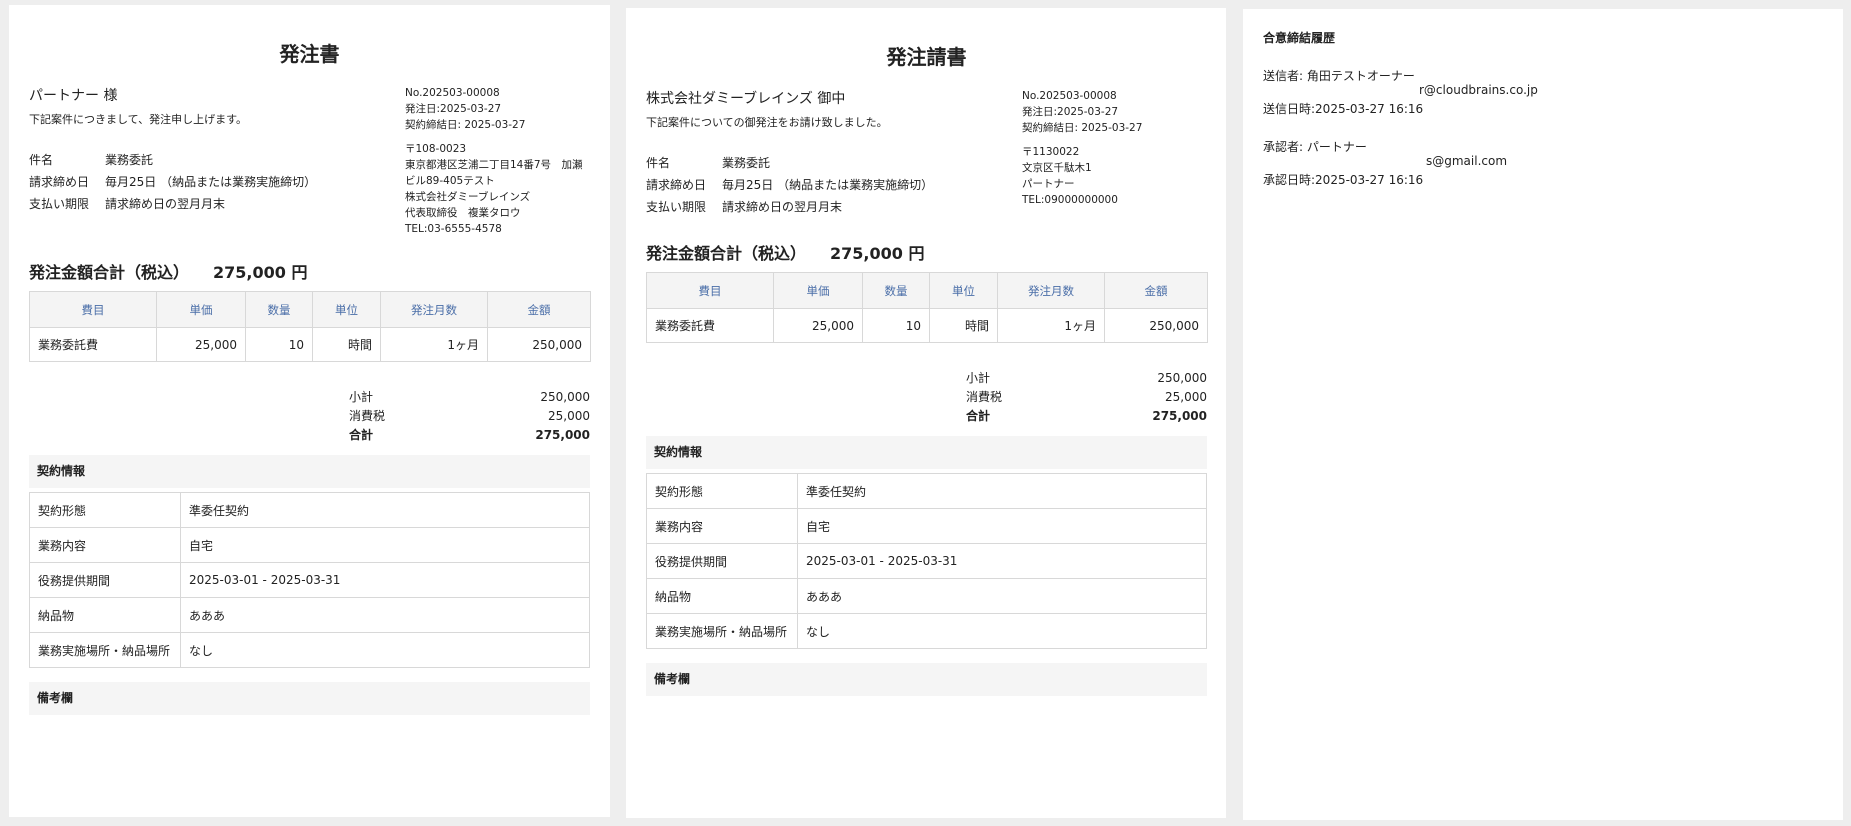 This screenshot has width=1851, height=826. What do you see at coordinates (309, 54) in the screenshot?
I see `document-title: 発注書` at bounding box center [309, 54].